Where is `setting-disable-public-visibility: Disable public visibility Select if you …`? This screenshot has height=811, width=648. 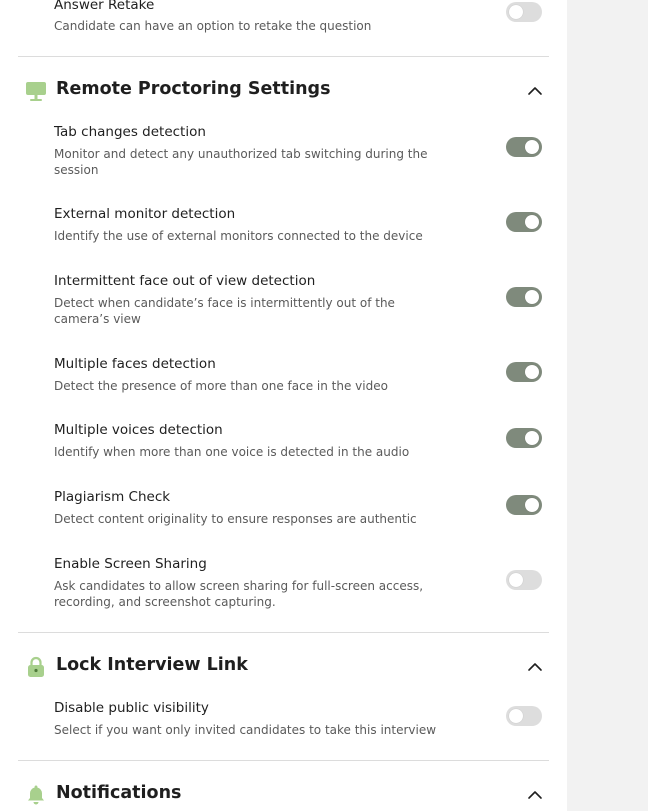 setting-disable-public-visibility: Disable public visibility Select if you … is located at coordinates (249, 718).